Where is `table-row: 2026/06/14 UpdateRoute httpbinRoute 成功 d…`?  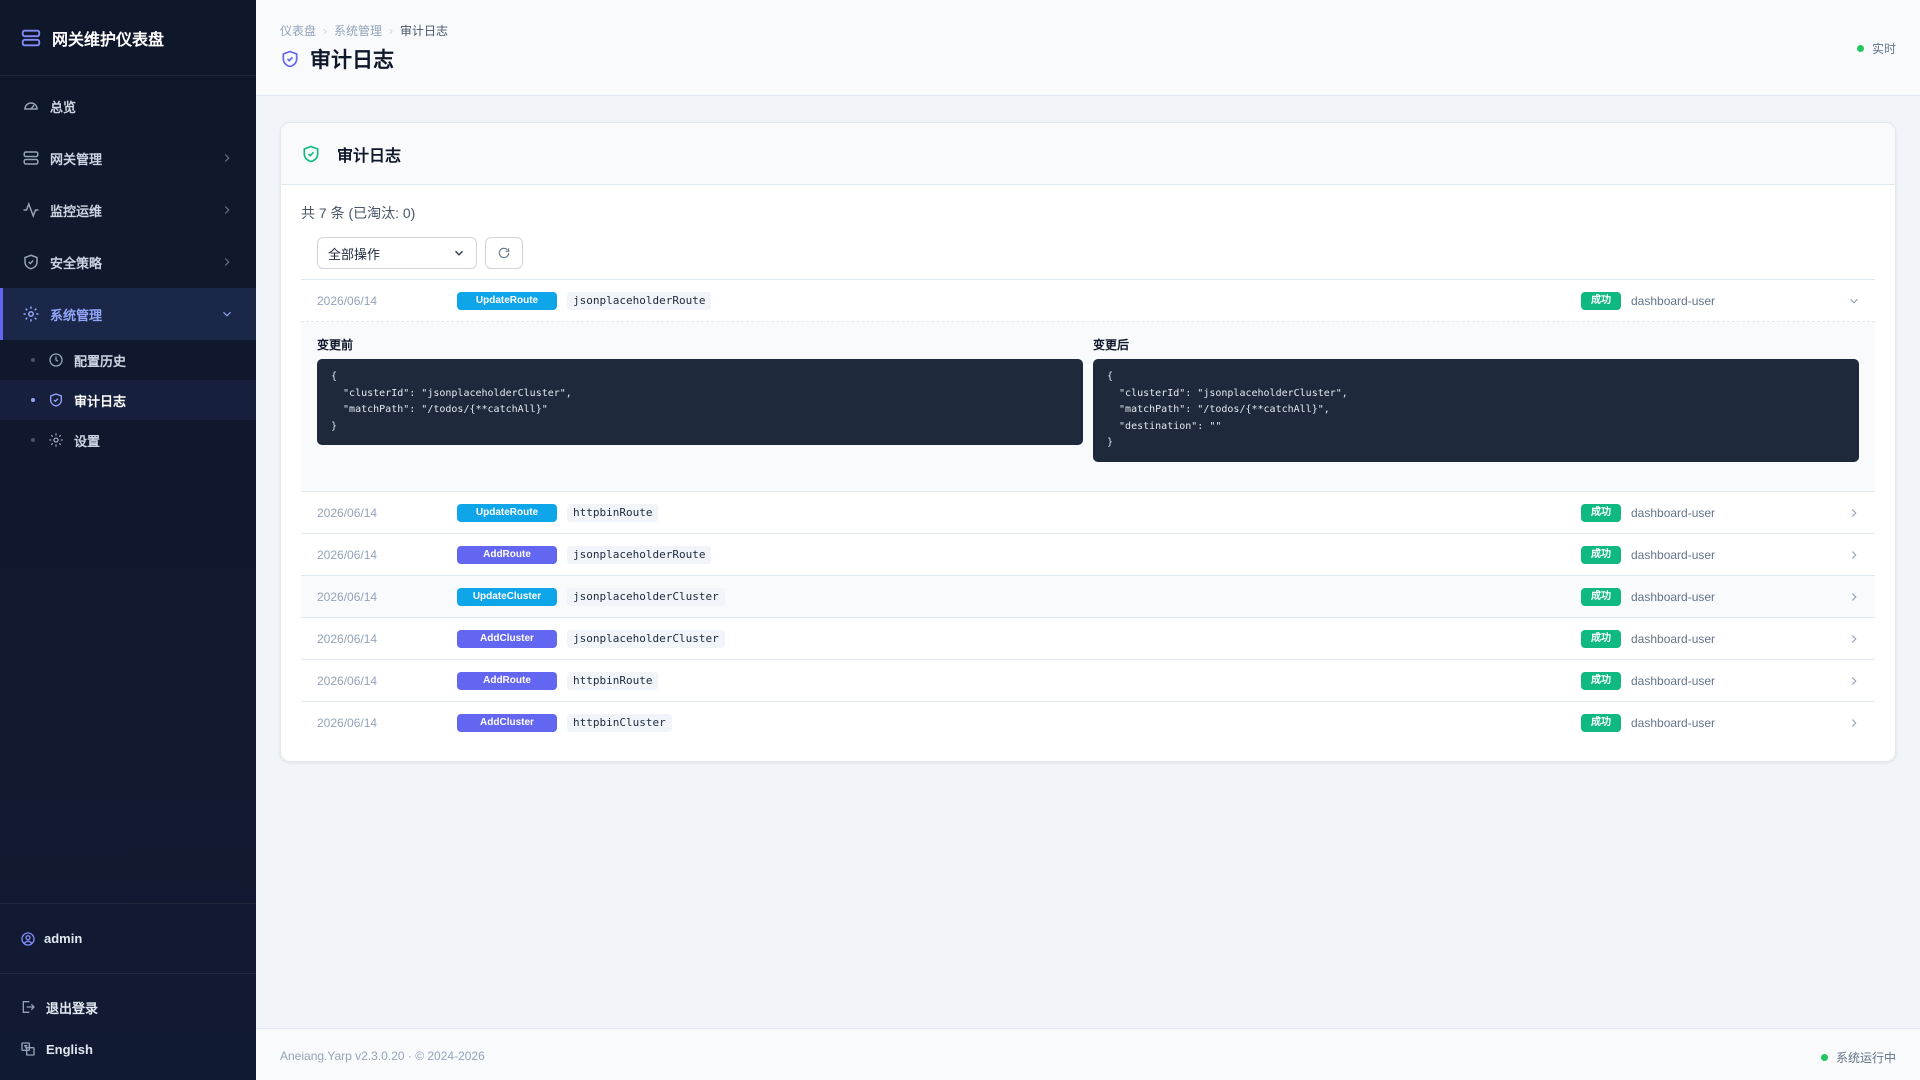 table-row: 2026/06/14 UpdateRoute httpbinRoute 成功 d… is located at coordinates (1088, 513).